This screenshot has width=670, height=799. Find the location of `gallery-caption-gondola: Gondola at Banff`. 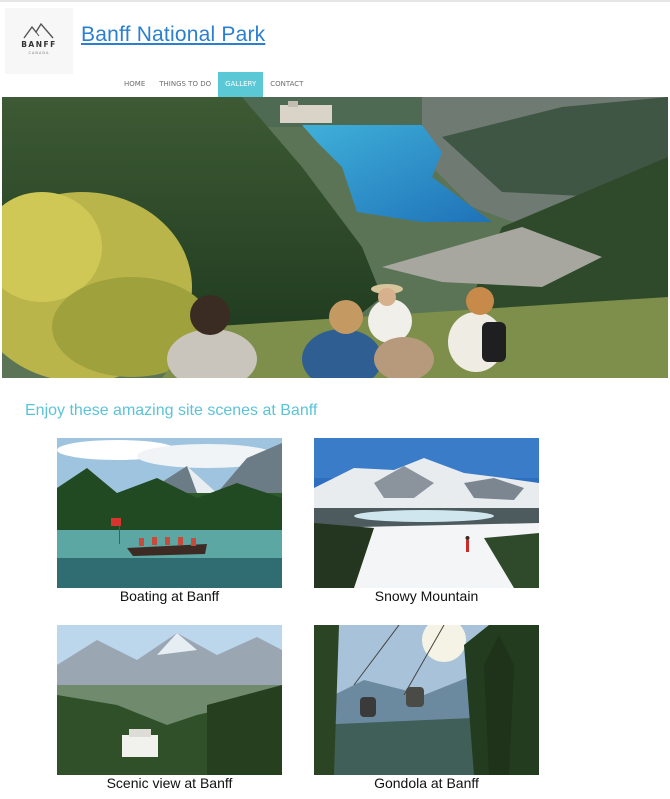

gallery-caption-gondola: Gondola at Banff is located at coordinates (426, 783).